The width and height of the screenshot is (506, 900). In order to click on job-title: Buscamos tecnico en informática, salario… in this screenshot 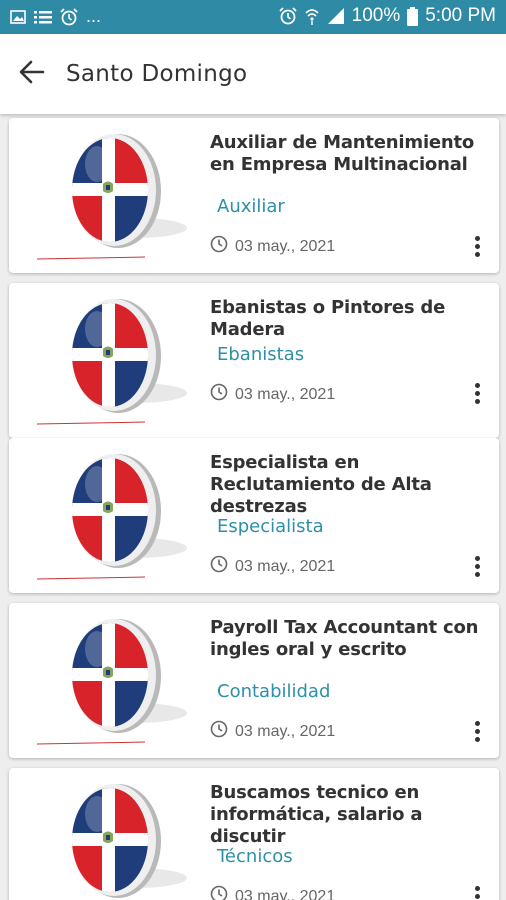, I will do `click(316, 814)`.